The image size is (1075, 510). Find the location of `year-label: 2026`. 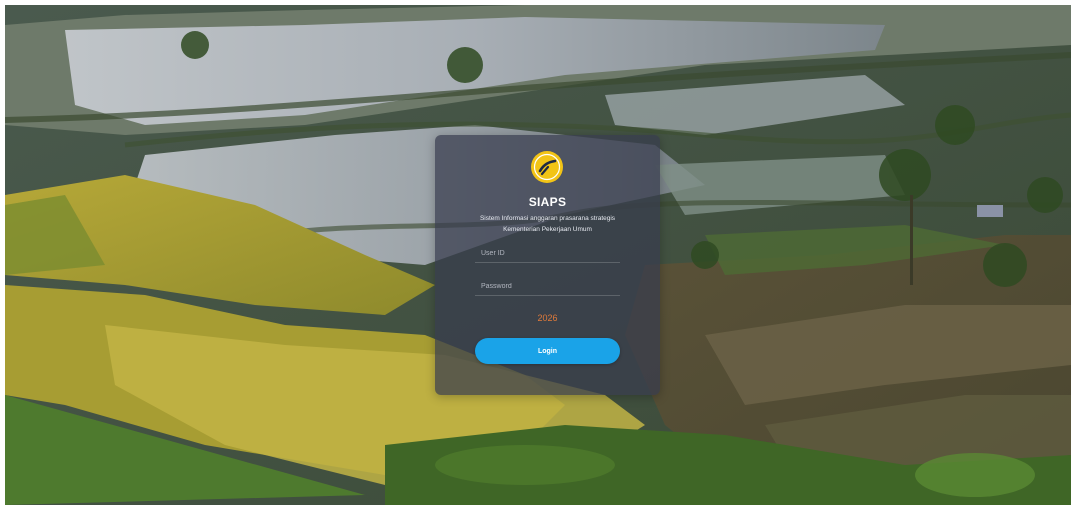

year-label: 2026 is located at coordinates (547, 318).